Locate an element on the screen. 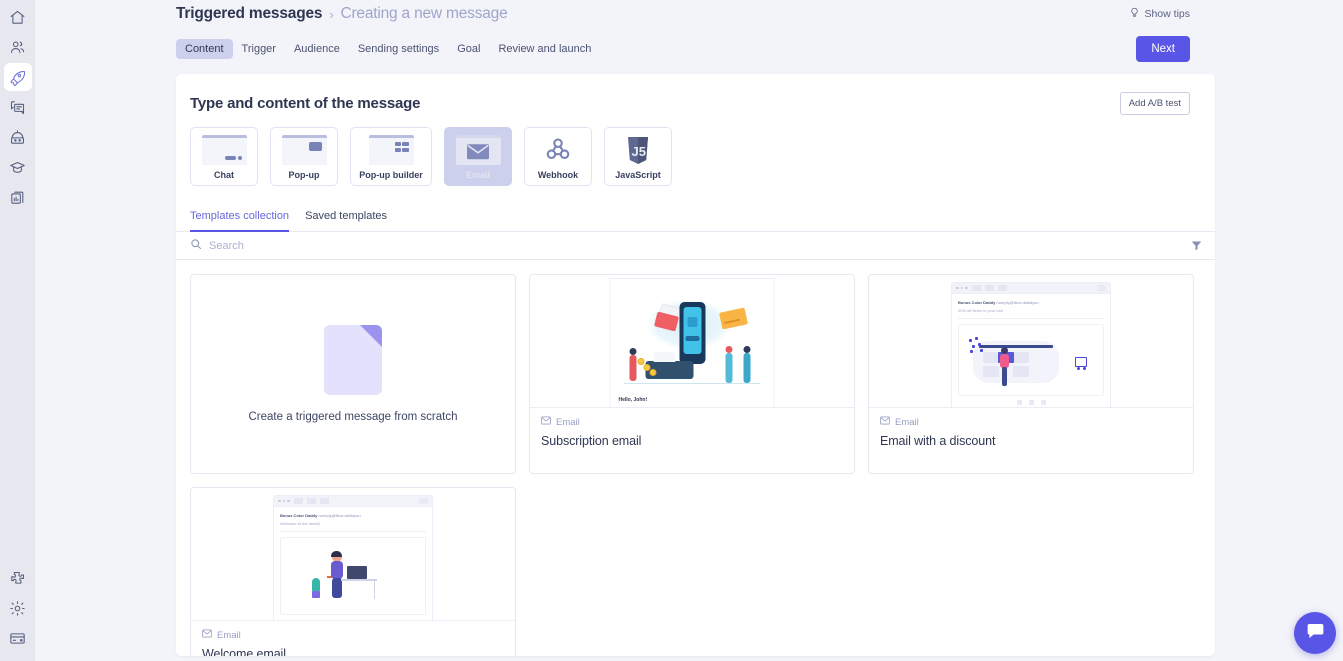 This screenshot has height=661, width=1343. message-type-label: Pop-up builder is located at coordinates (391, 175).